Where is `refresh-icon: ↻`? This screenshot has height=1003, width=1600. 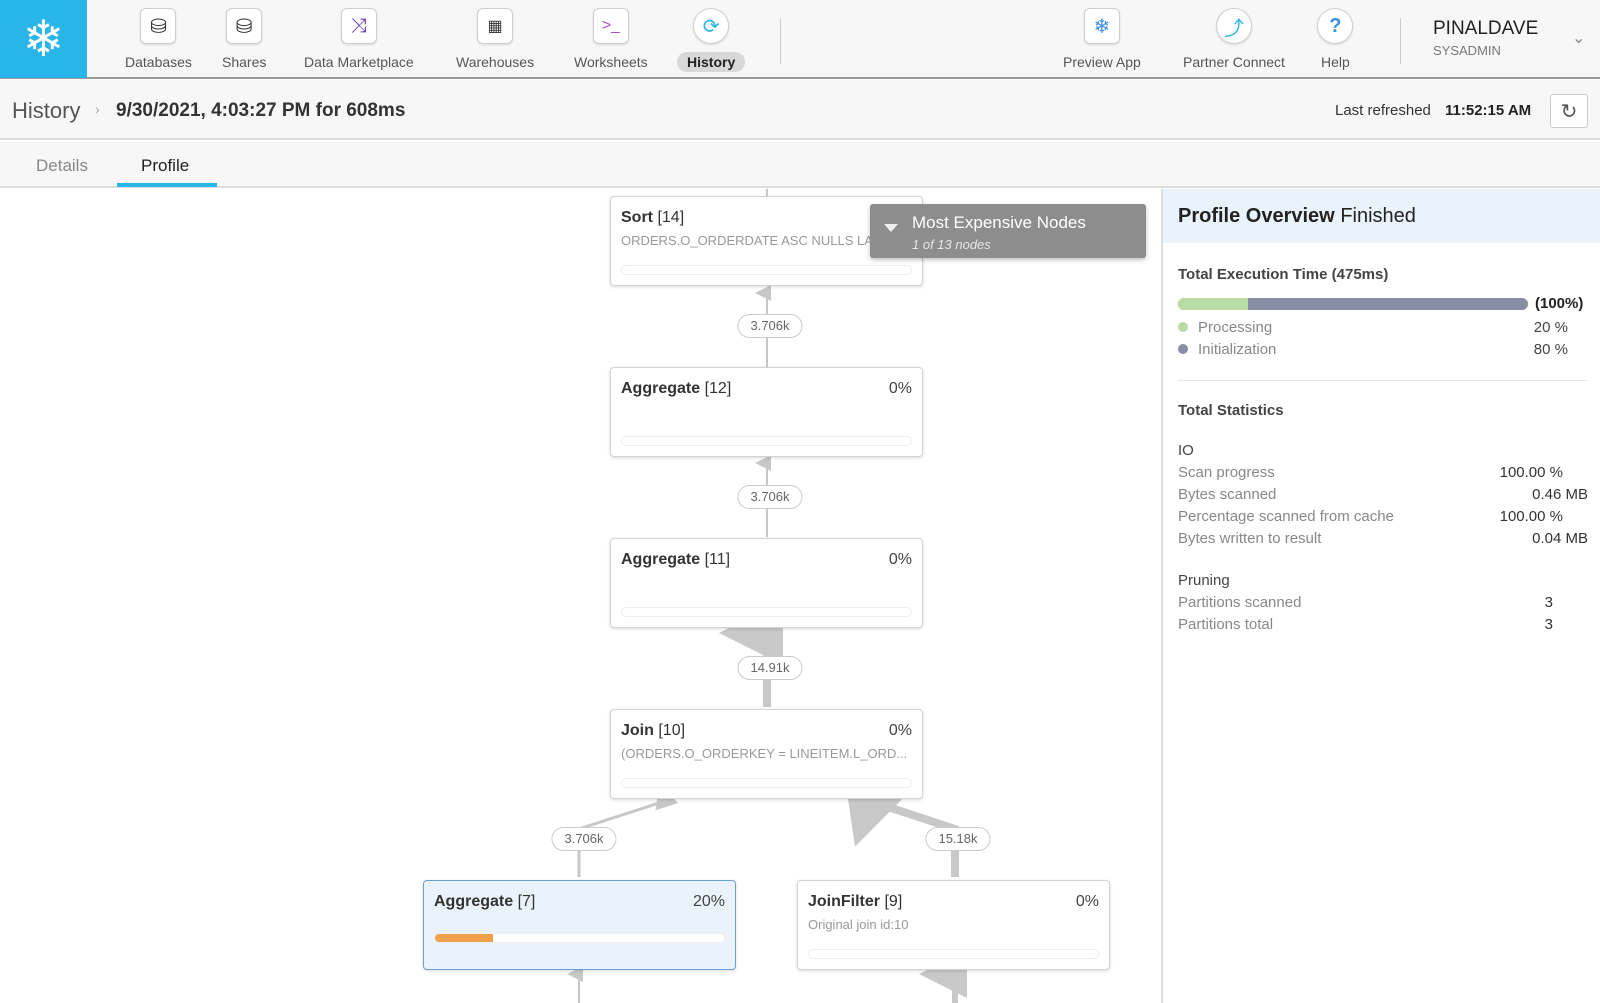 refresh-icon: ↻ is located at coordinates (1569, 111).